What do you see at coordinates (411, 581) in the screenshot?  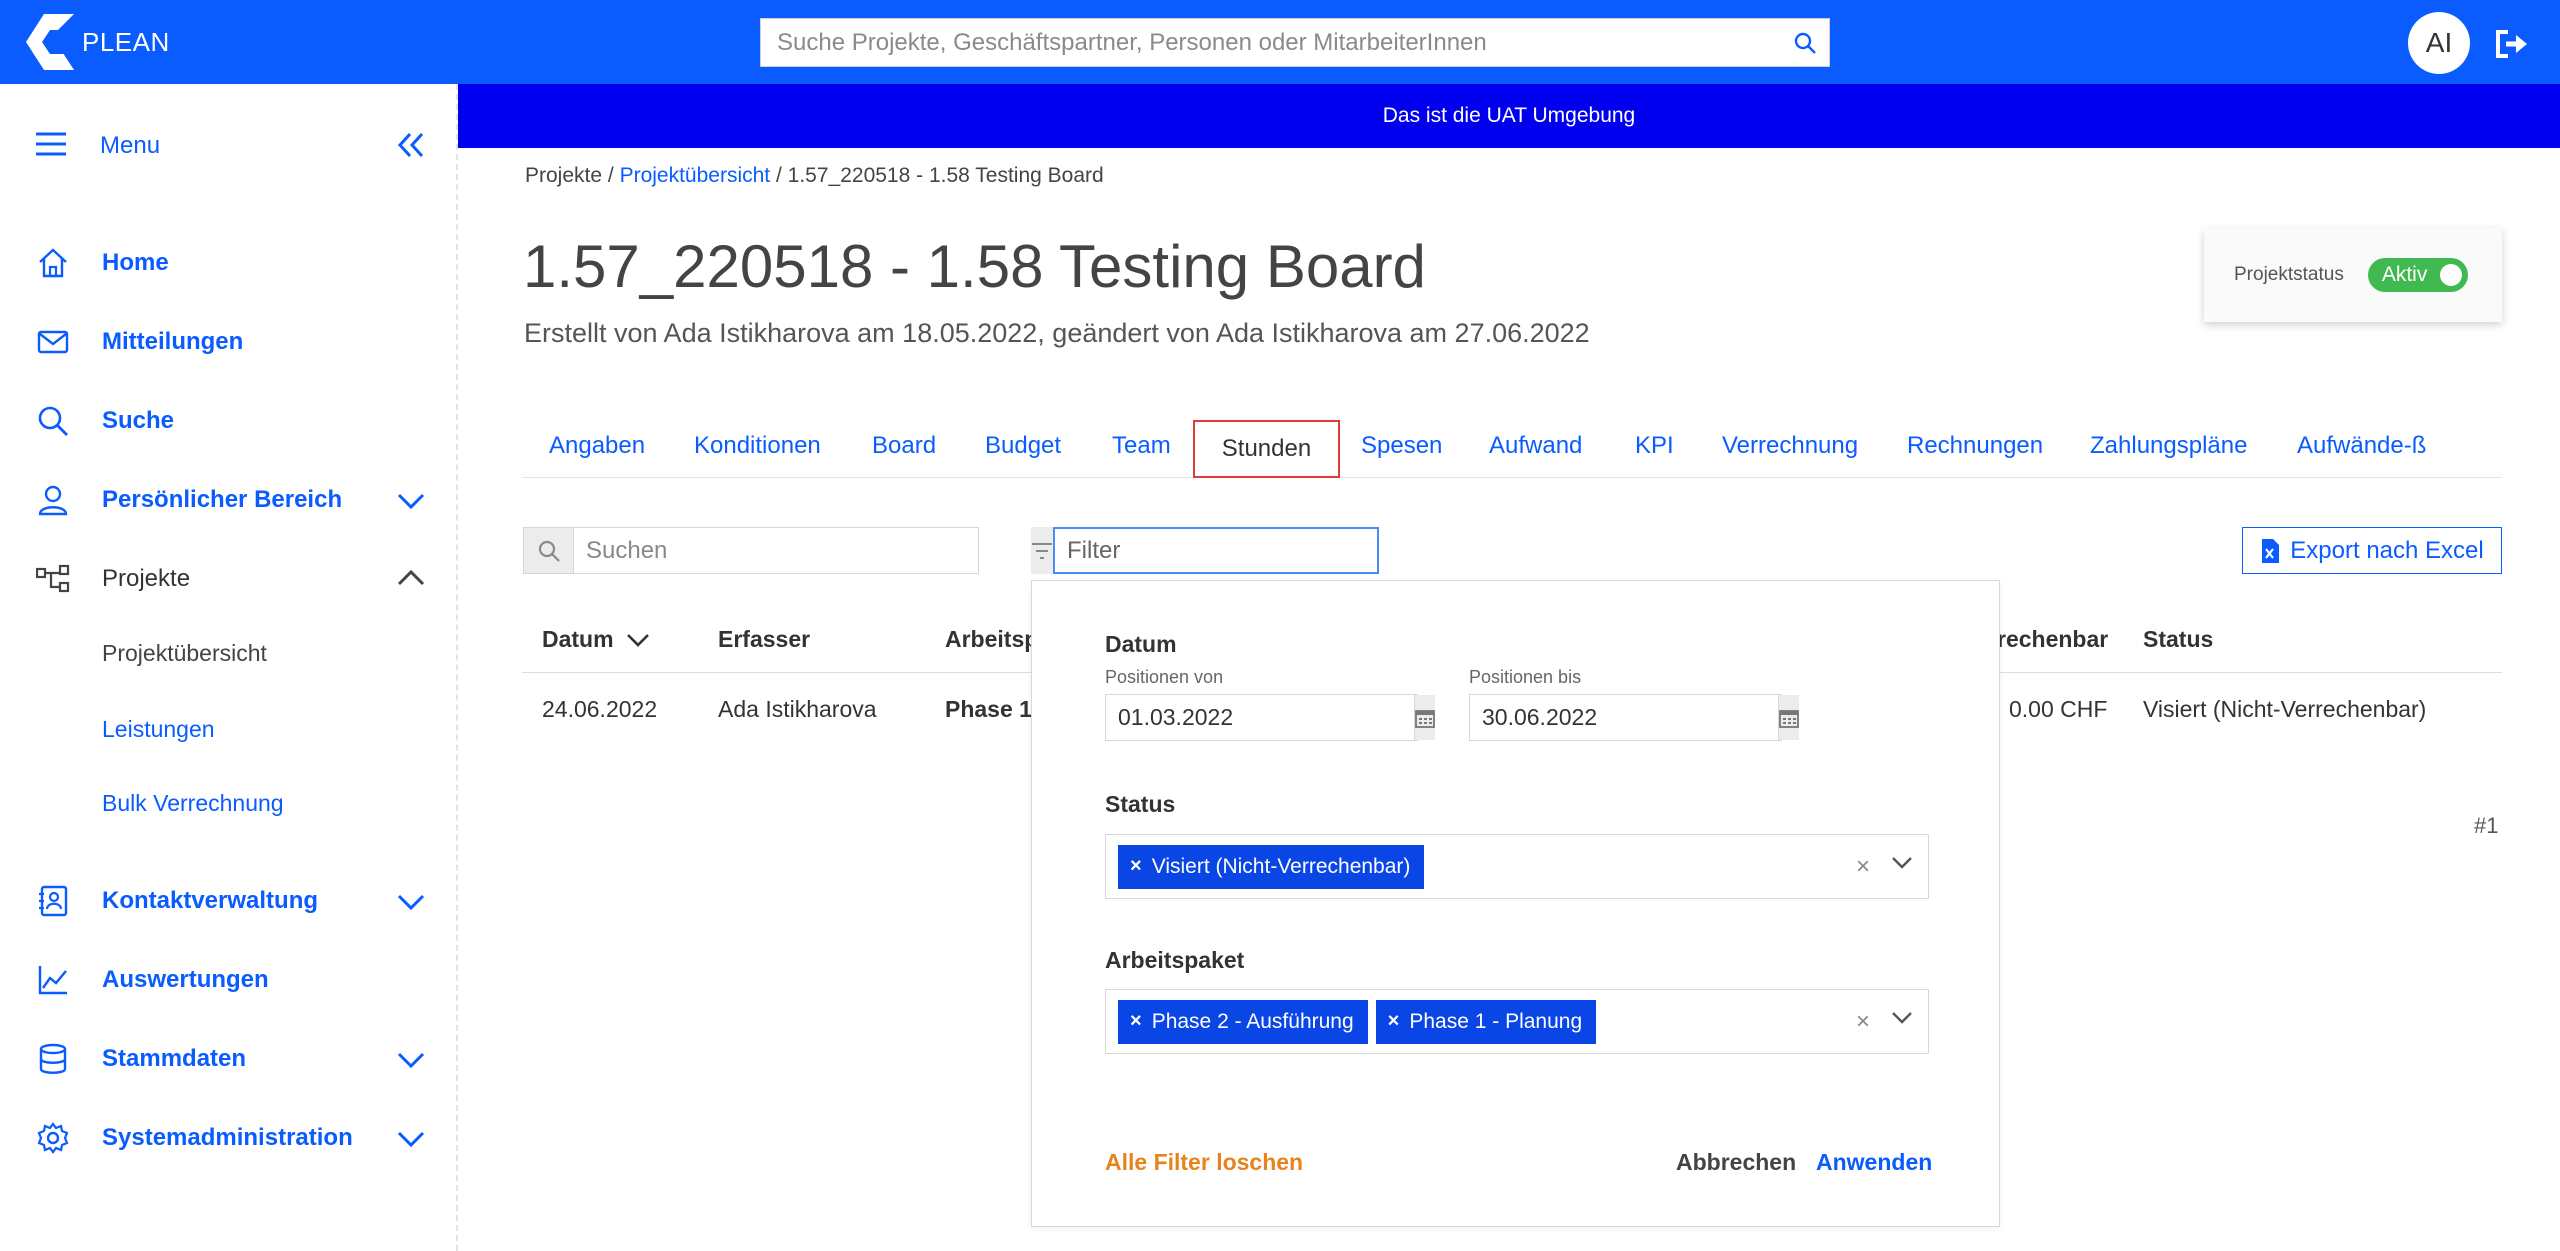 I see `chevron-up-icon` at bounding box center [411, 581].